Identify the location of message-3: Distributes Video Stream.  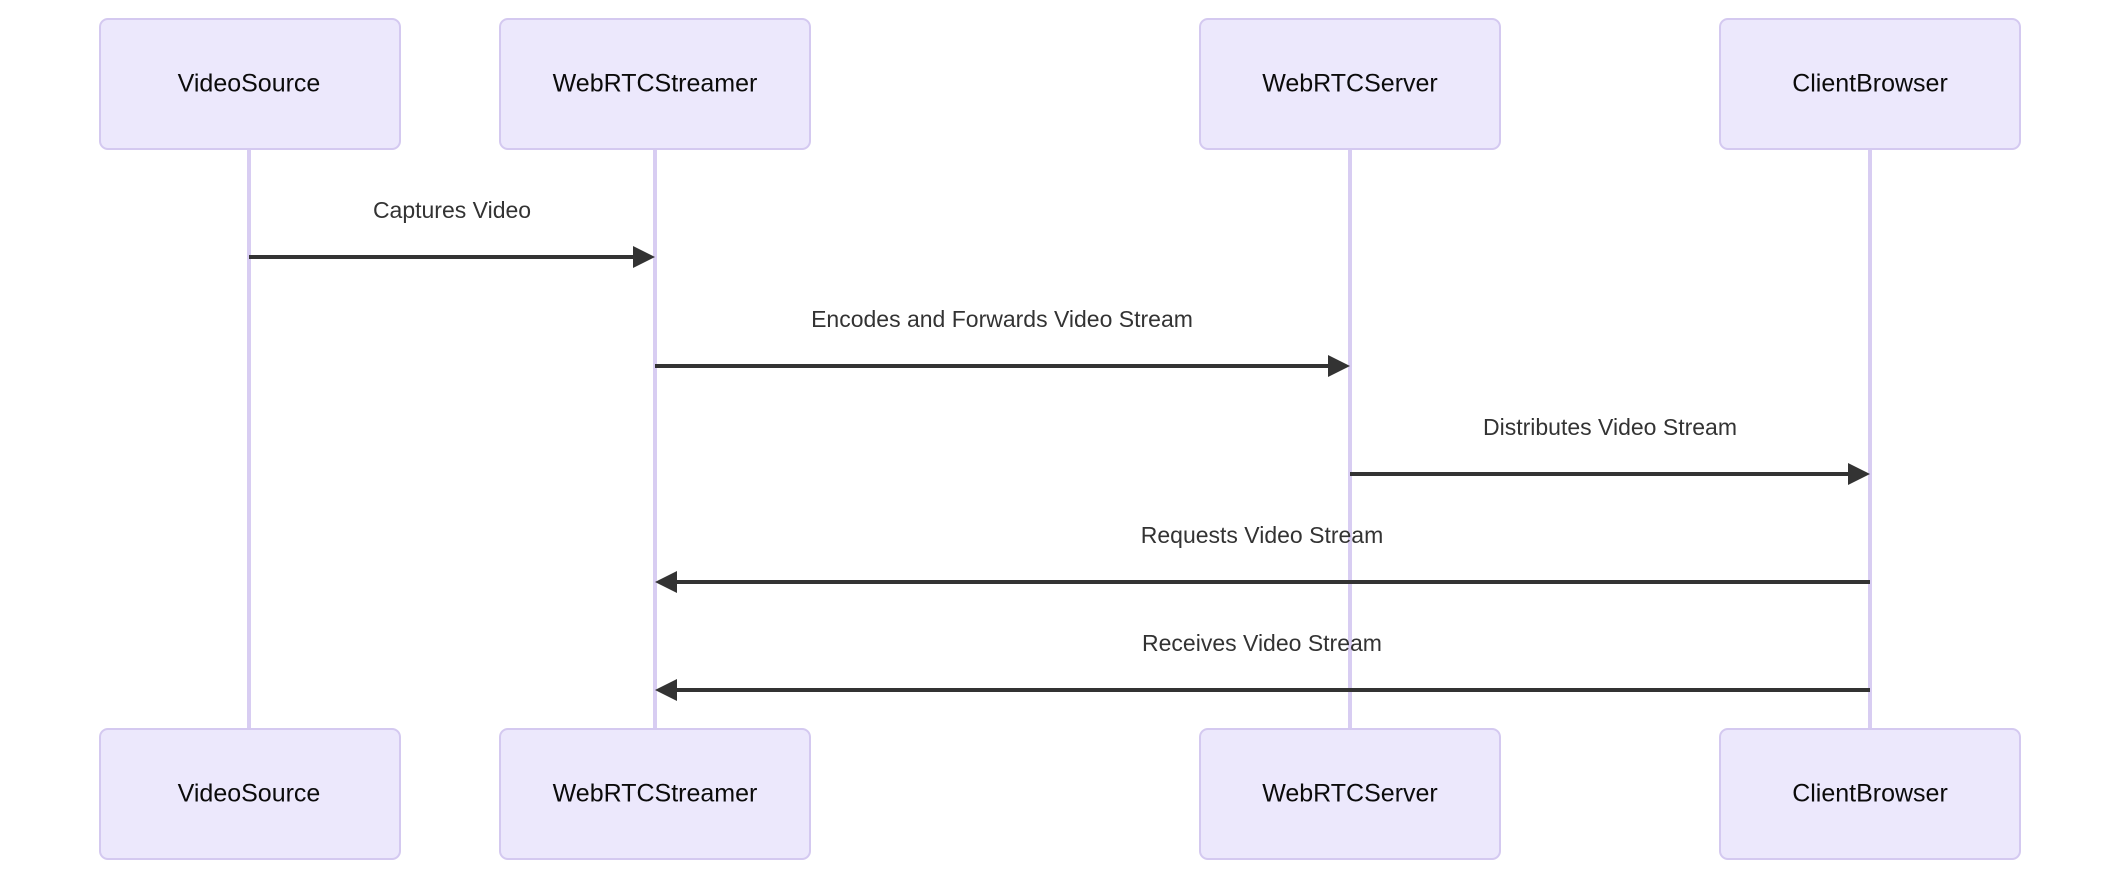
(1610, 449).